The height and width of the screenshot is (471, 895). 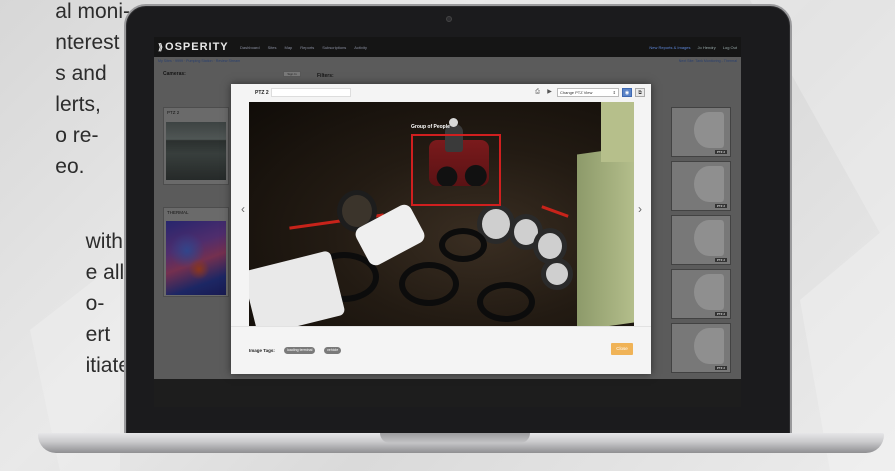 I want to click on external-link-icon: ⧉, so click(x=640, y=92).